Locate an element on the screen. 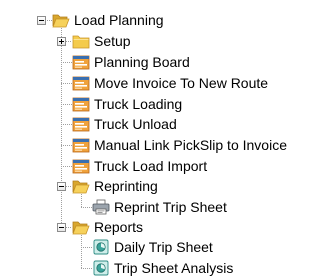  tree-node-daily-trip-sheet: Daily Trip Sheet is located at coordinates (152, 247).